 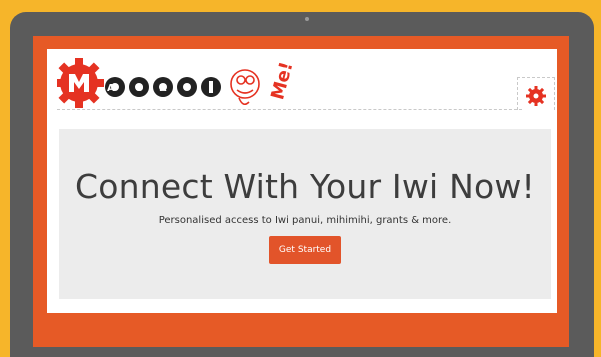 What do you see at coordinates (289, 109) in the screenshot?
I see `header-divider` at bounding box center [289, 109].